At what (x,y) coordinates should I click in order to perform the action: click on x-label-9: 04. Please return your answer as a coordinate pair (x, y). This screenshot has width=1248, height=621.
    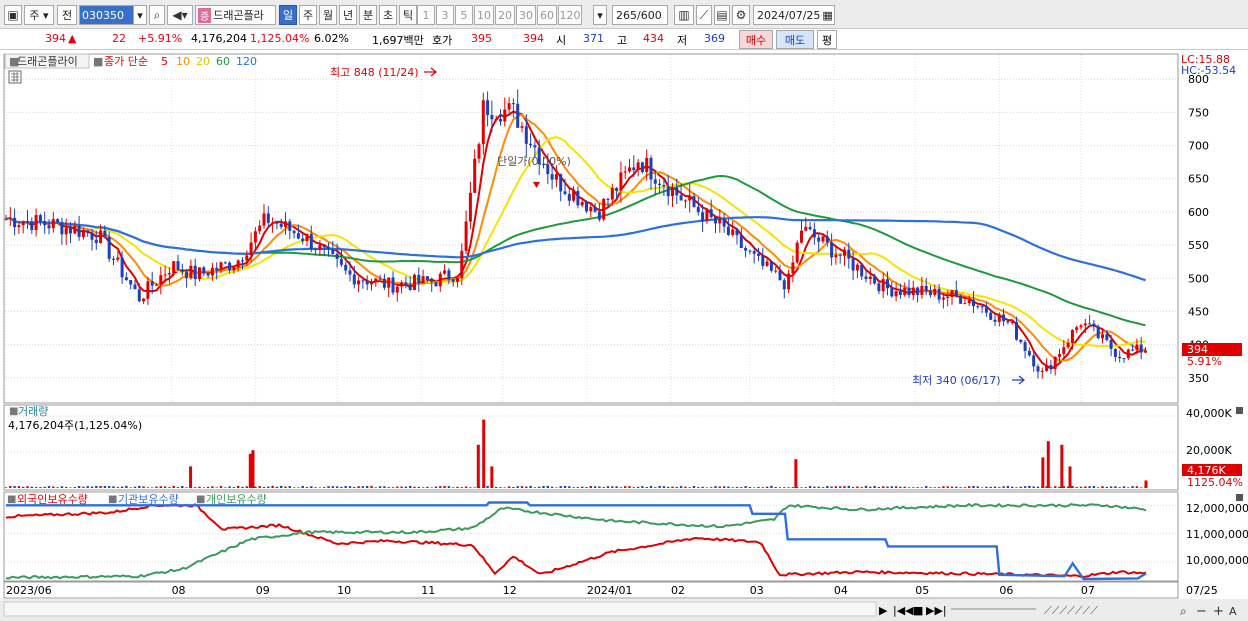
    Looking at the image, I should click on (841, 590).